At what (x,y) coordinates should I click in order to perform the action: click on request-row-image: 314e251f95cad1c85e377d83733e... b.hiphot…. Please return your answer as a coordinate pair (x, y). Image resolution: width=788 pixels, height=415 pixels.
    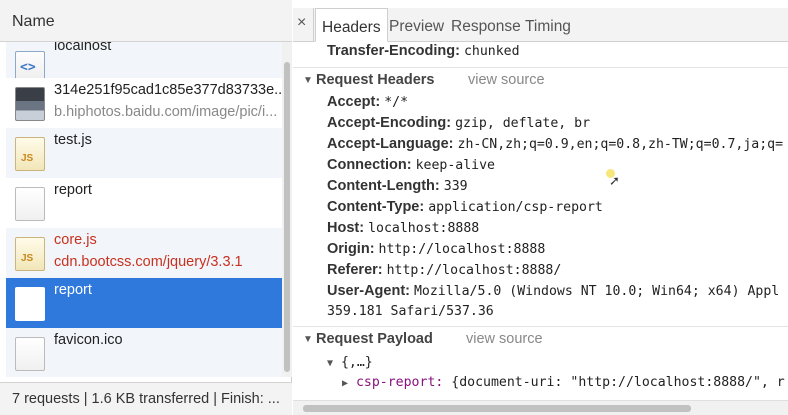
    Looking at the image, I should click on (144, 103).